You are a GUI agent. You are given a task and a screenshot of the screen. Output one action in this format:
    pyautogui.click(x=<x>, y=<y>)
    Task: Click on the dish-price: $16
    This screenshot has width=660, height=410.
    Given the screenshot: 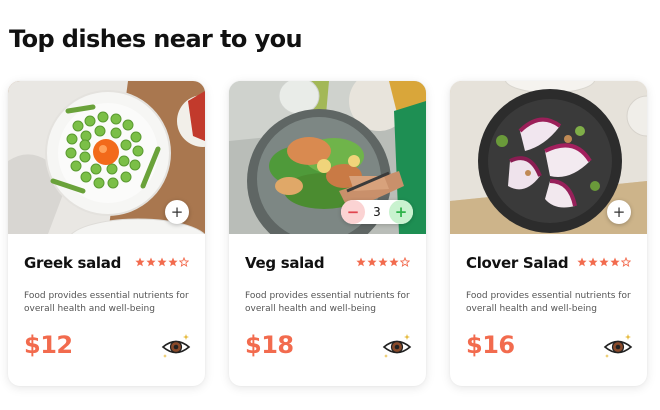 What is the action you would take?
    pyautogui.click(x=490, y=345)
    